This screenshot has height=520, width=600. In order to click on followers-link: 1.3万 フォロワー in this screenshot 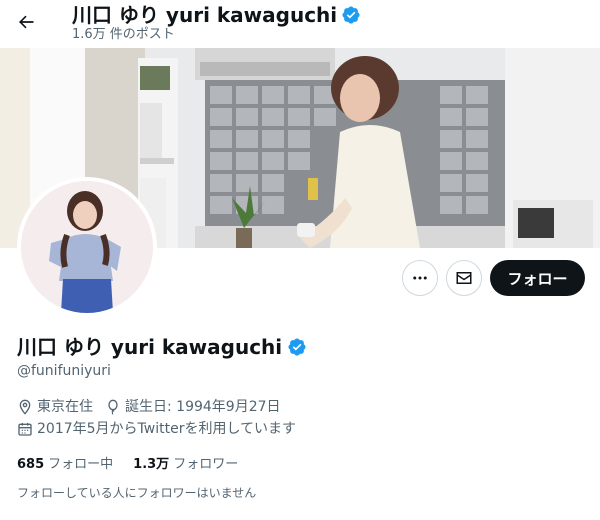, I will do `click(185, 465)`.